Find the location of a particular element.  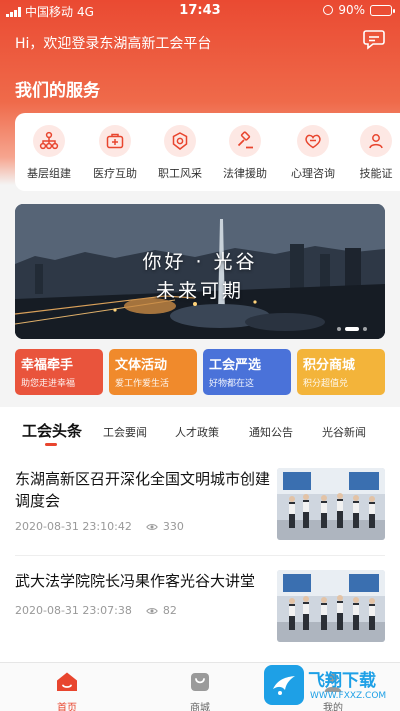

service-legal-aid: 法律援助 is located at coordinates (245, 153).